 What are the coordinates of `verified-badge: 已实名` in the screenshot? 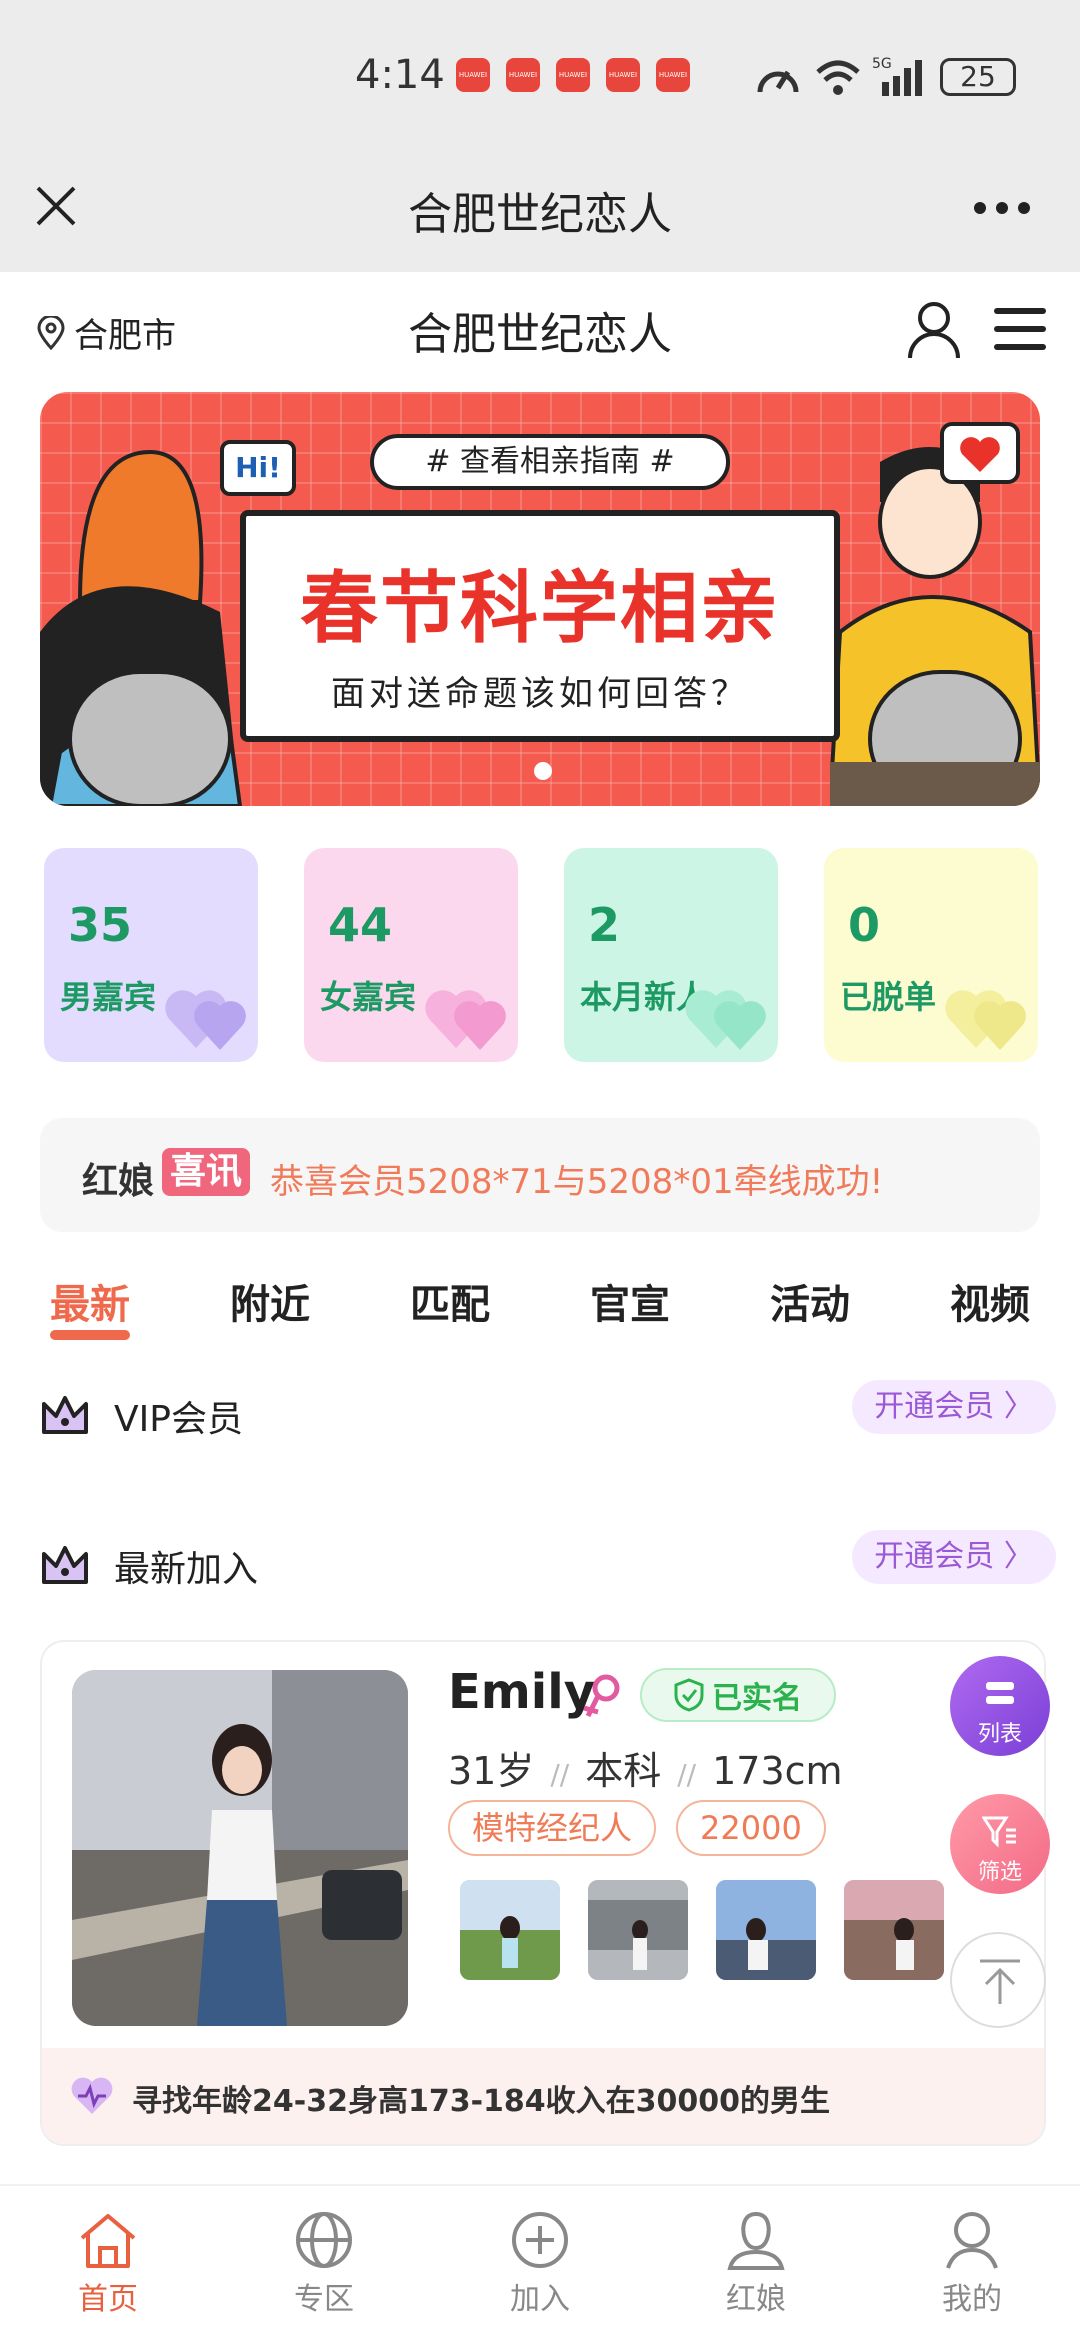 It's located at (738, 1695).